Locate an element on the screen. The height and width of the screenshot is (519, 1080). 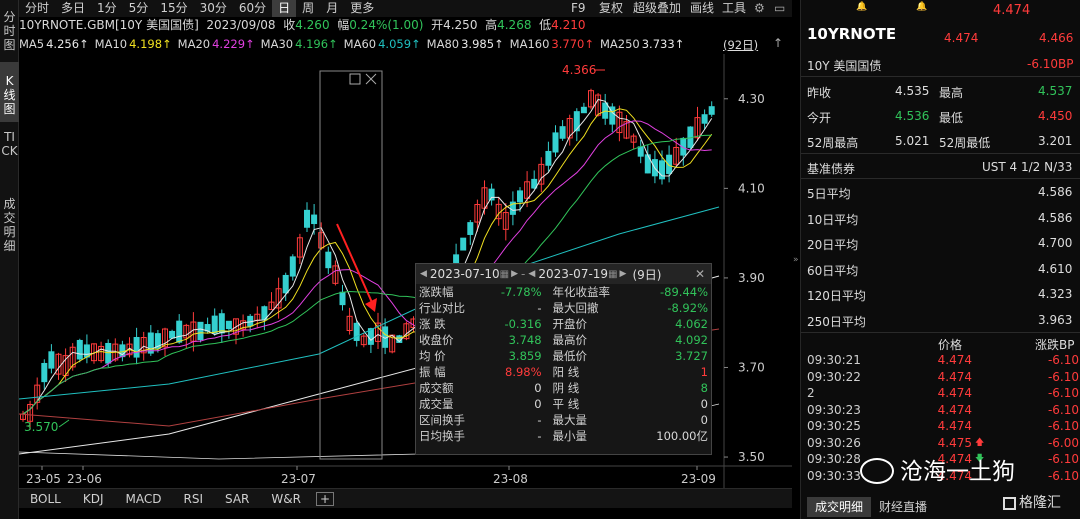
stat-label: 涨跌幅 is located at coordinates (436, 292).